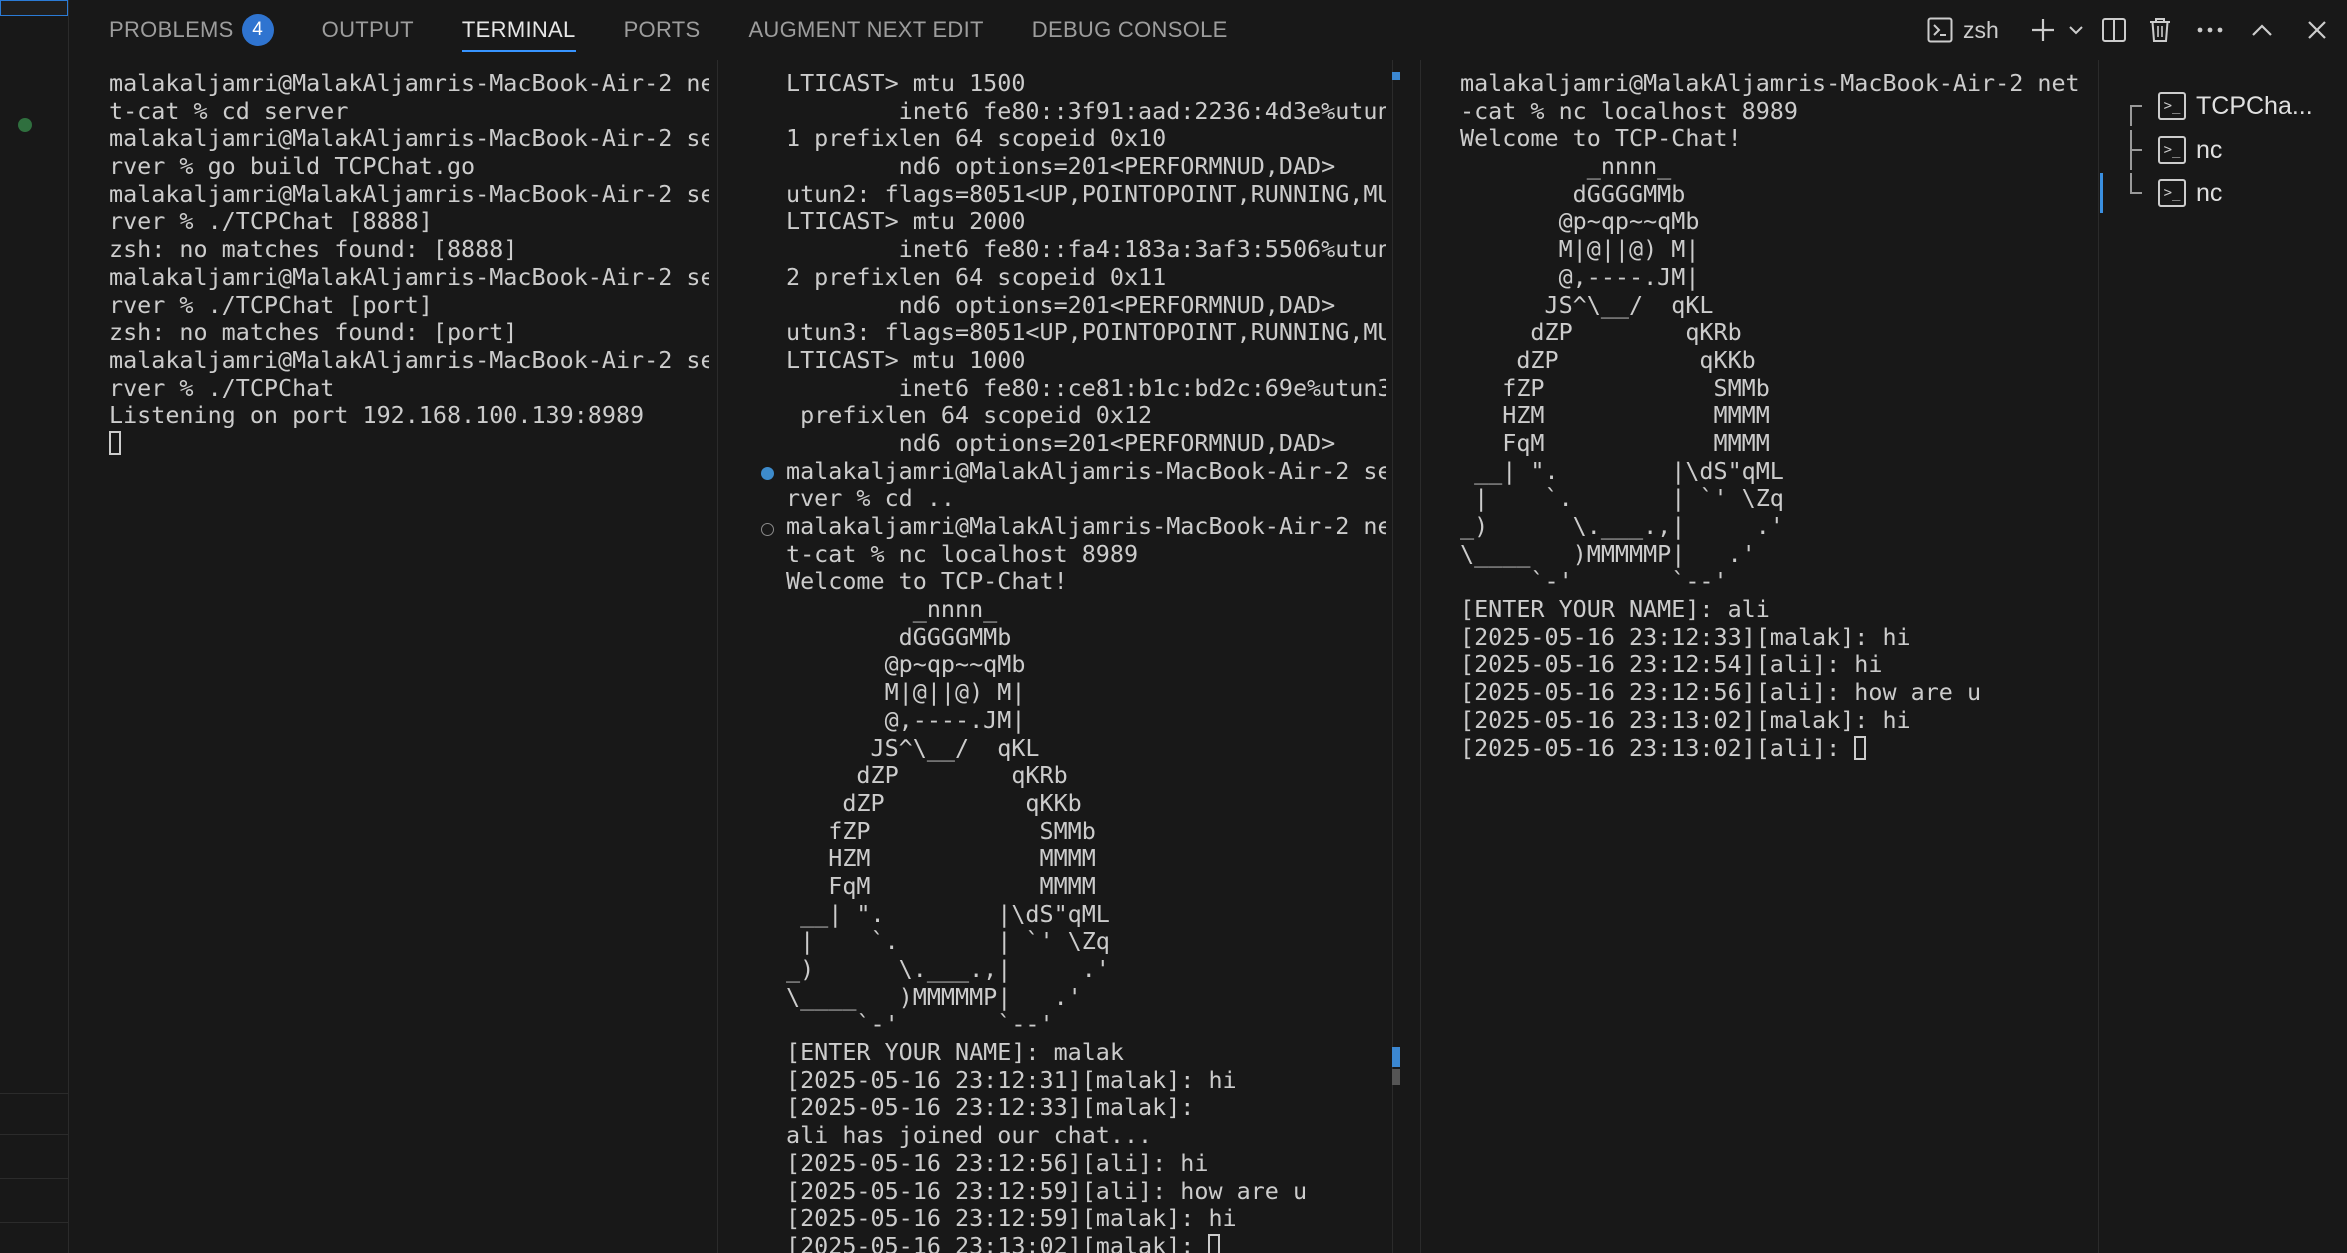 The width and height of the screenshot is (2347, 1253). What do you see at coordinates (1685, 636) in the screenshot?
I see `terminal-line: [2025-05-16 23:12:33][malak]: hi` at bounding box center [1685, 636].